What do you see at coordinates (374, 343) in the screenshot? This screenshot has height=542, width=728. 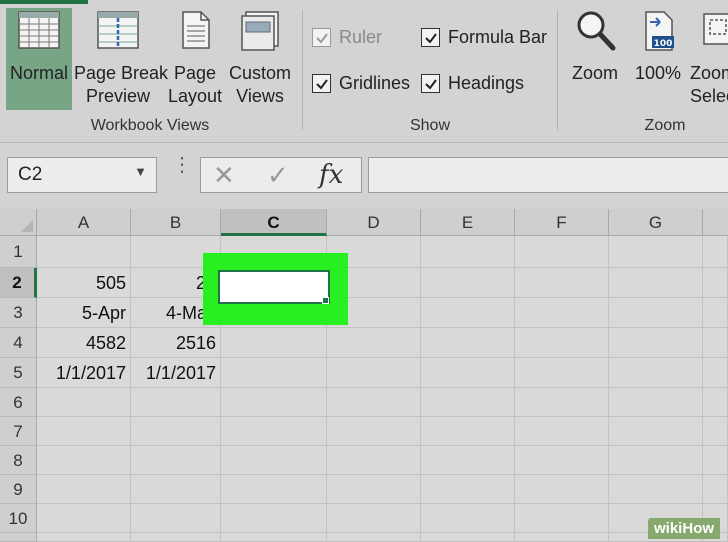 I see `cell-d4` at bounding box center [374, 343].